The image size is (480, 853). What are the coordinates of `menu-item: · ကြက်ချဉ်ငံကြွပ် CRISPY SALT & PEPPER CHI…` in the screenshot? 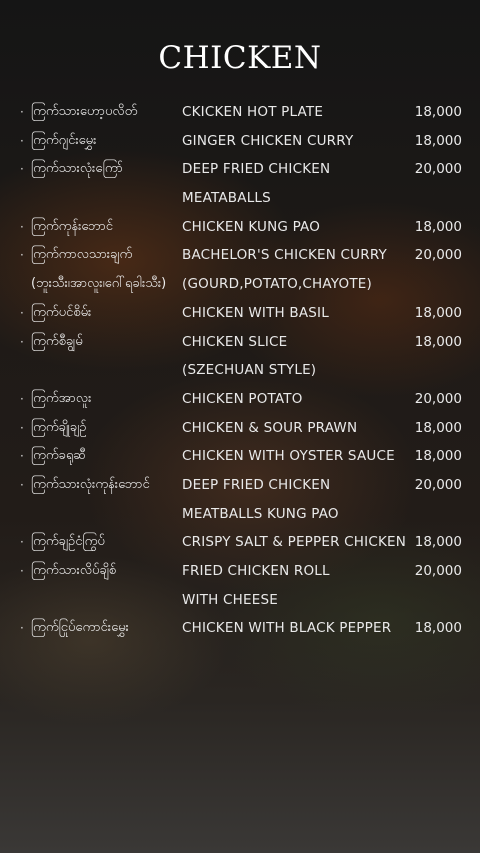 It's located at (240, 542).